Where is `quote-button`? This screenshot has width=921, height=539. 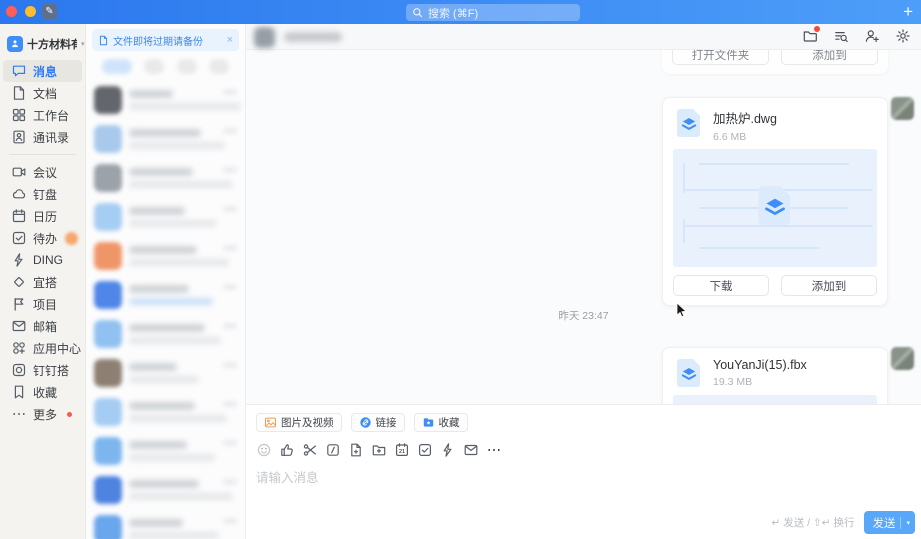 quote-button is located at coordinates (333, 450).